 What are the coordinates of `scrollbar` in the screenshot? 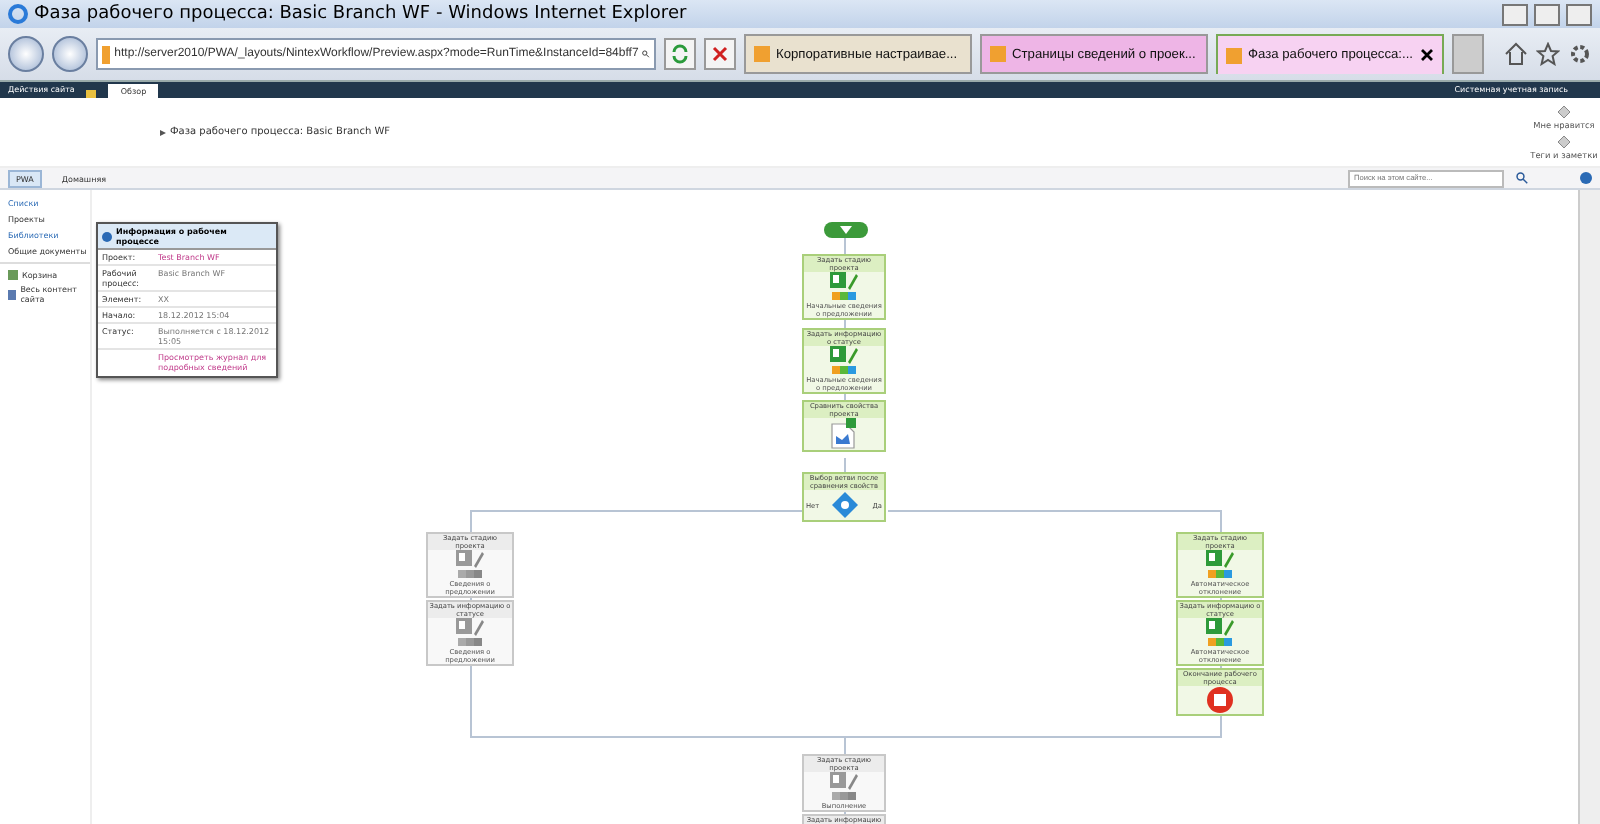 It's located at (1589, 507).